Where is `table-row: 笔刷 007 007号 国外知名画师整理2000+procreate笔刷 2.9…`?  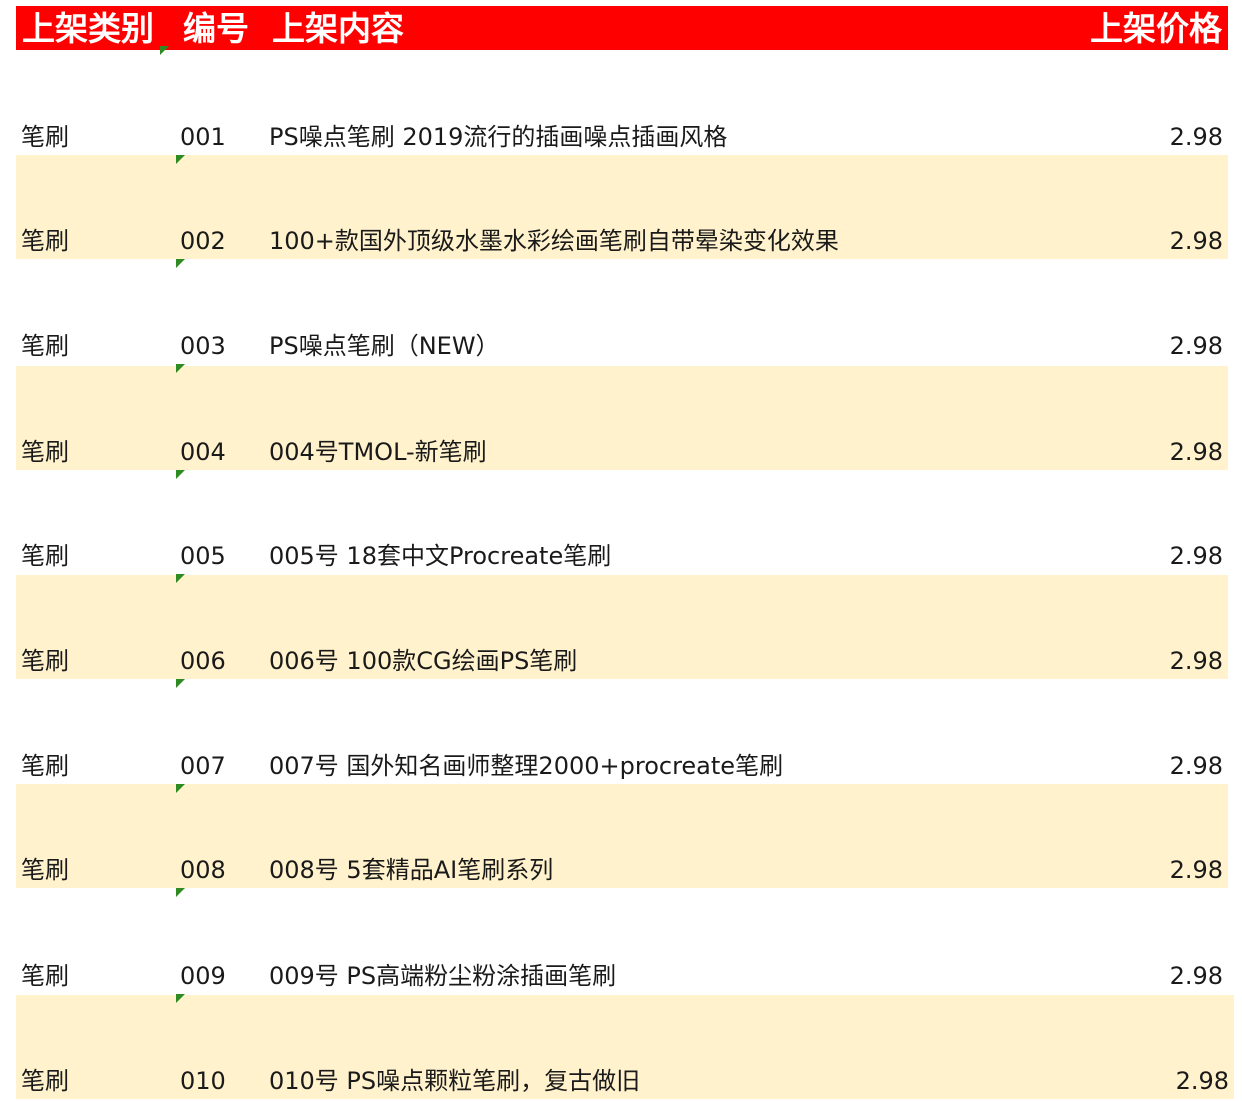 table-row: 笔刷 007 007号 国外知名画师整理2000+procreate笔刷 2.9… is located at coordinates (622, 736).